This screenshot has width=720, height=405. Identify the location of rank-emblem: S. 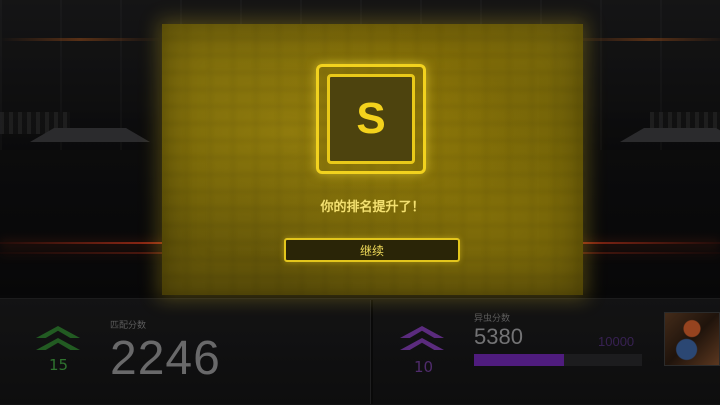
(371, 119).